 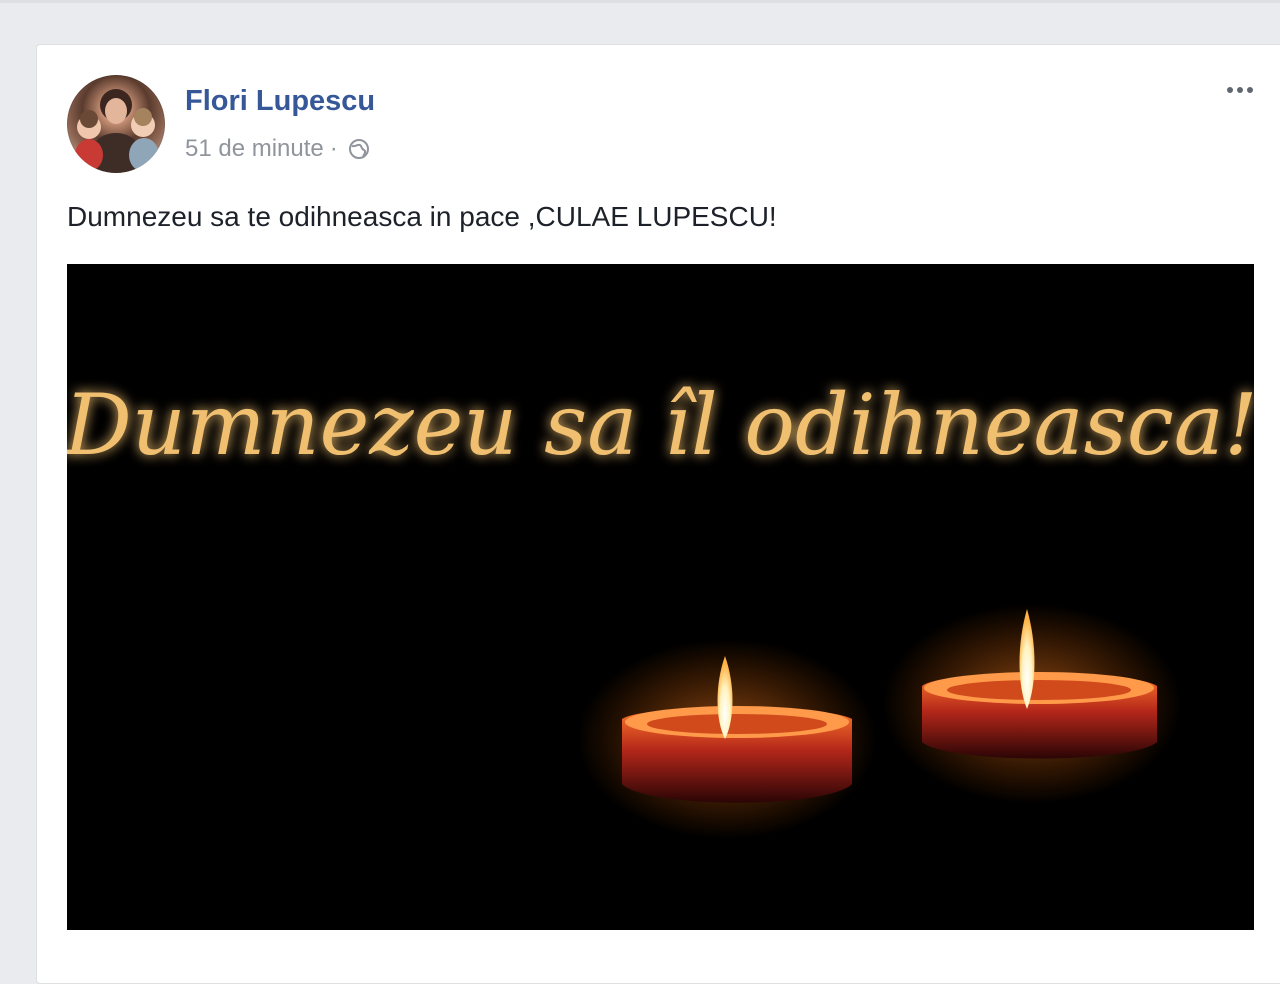 What do you see at coordinates (280, 101) in the screenshot?
I see `author-name-link: Flori Lupescu` at bounding box center [280, 101].